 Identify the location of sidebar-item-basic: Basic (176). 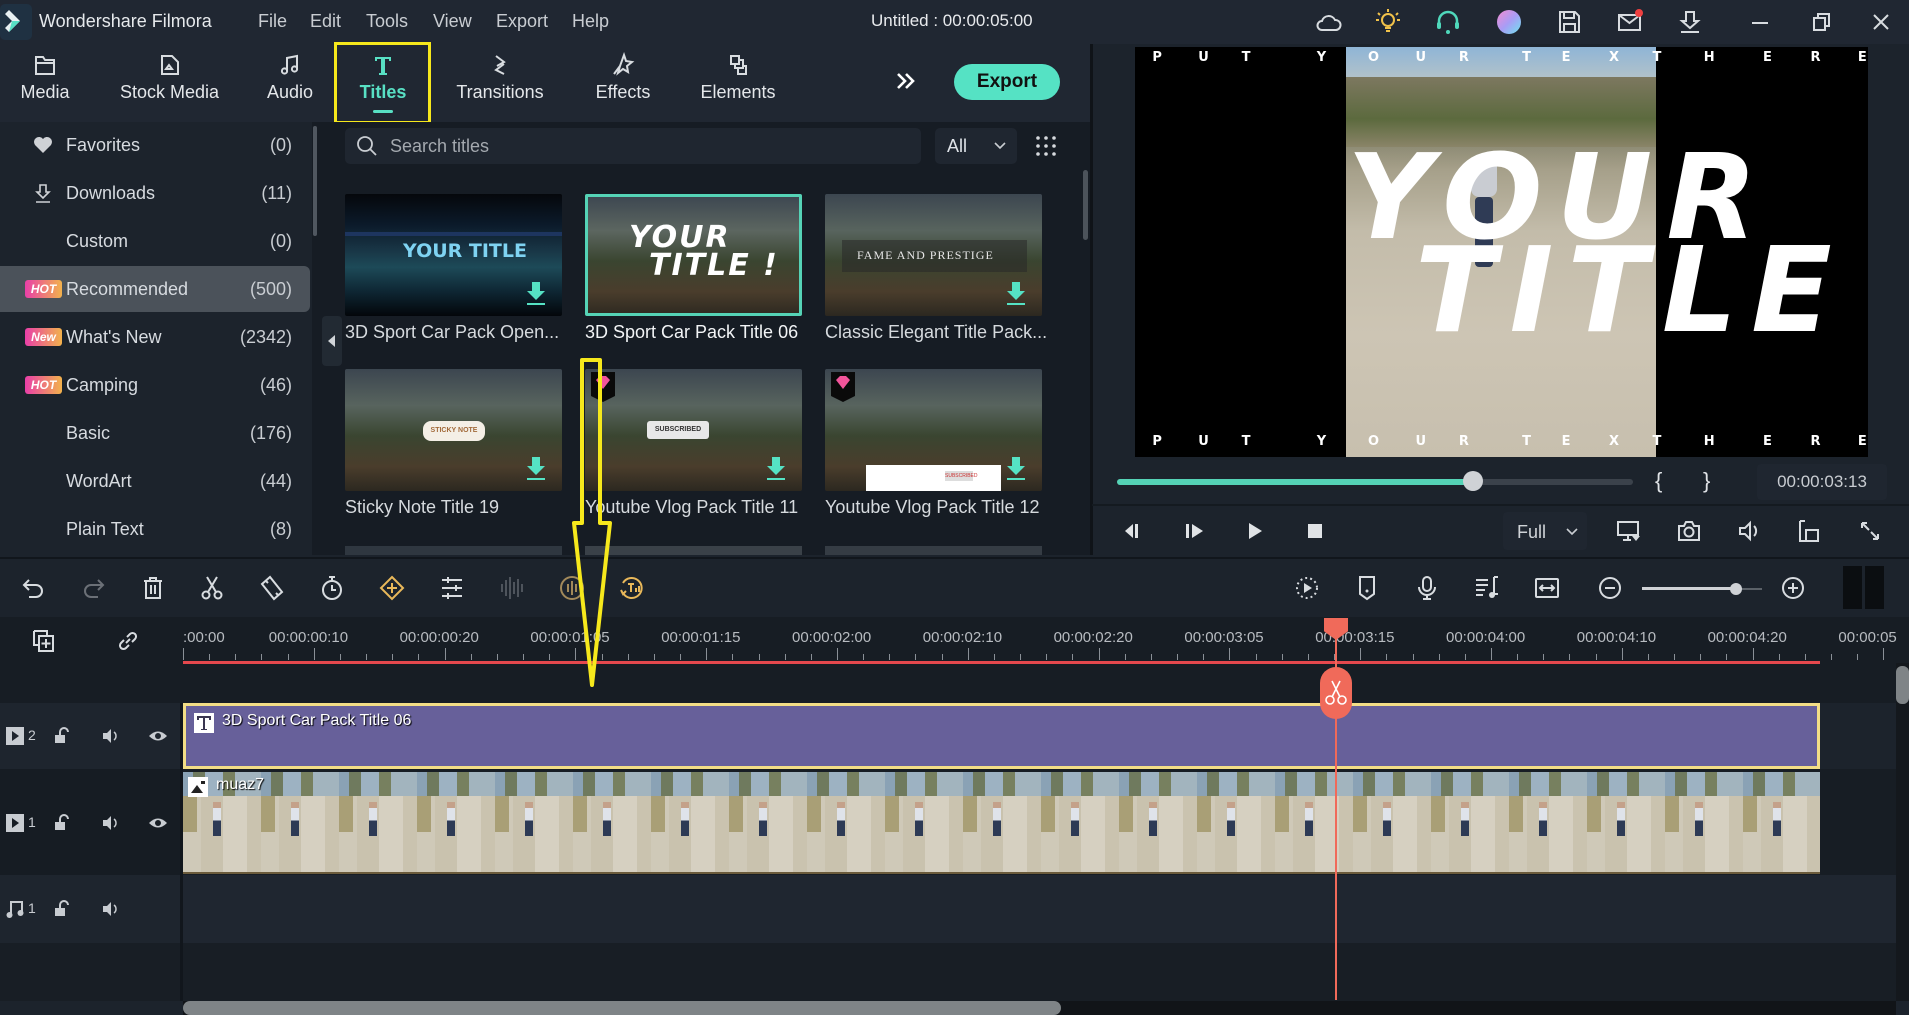
(155, 433).